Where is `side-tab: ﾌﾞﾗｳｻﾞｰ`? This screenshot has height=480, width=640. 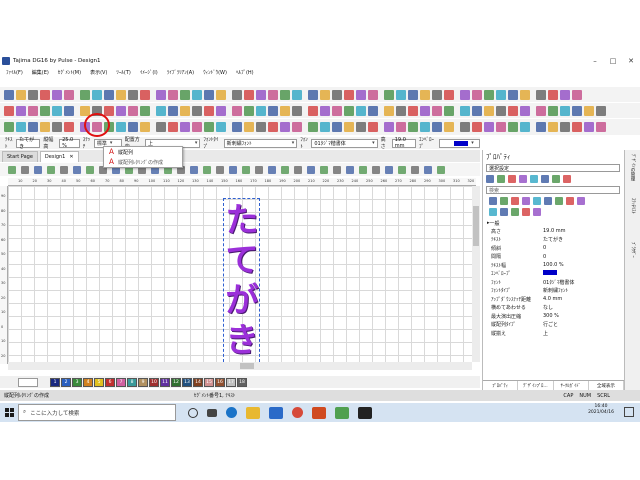
side-tab: ﾌﾞﾗｳｻﾞｰ is located at coordinates (632, 262).